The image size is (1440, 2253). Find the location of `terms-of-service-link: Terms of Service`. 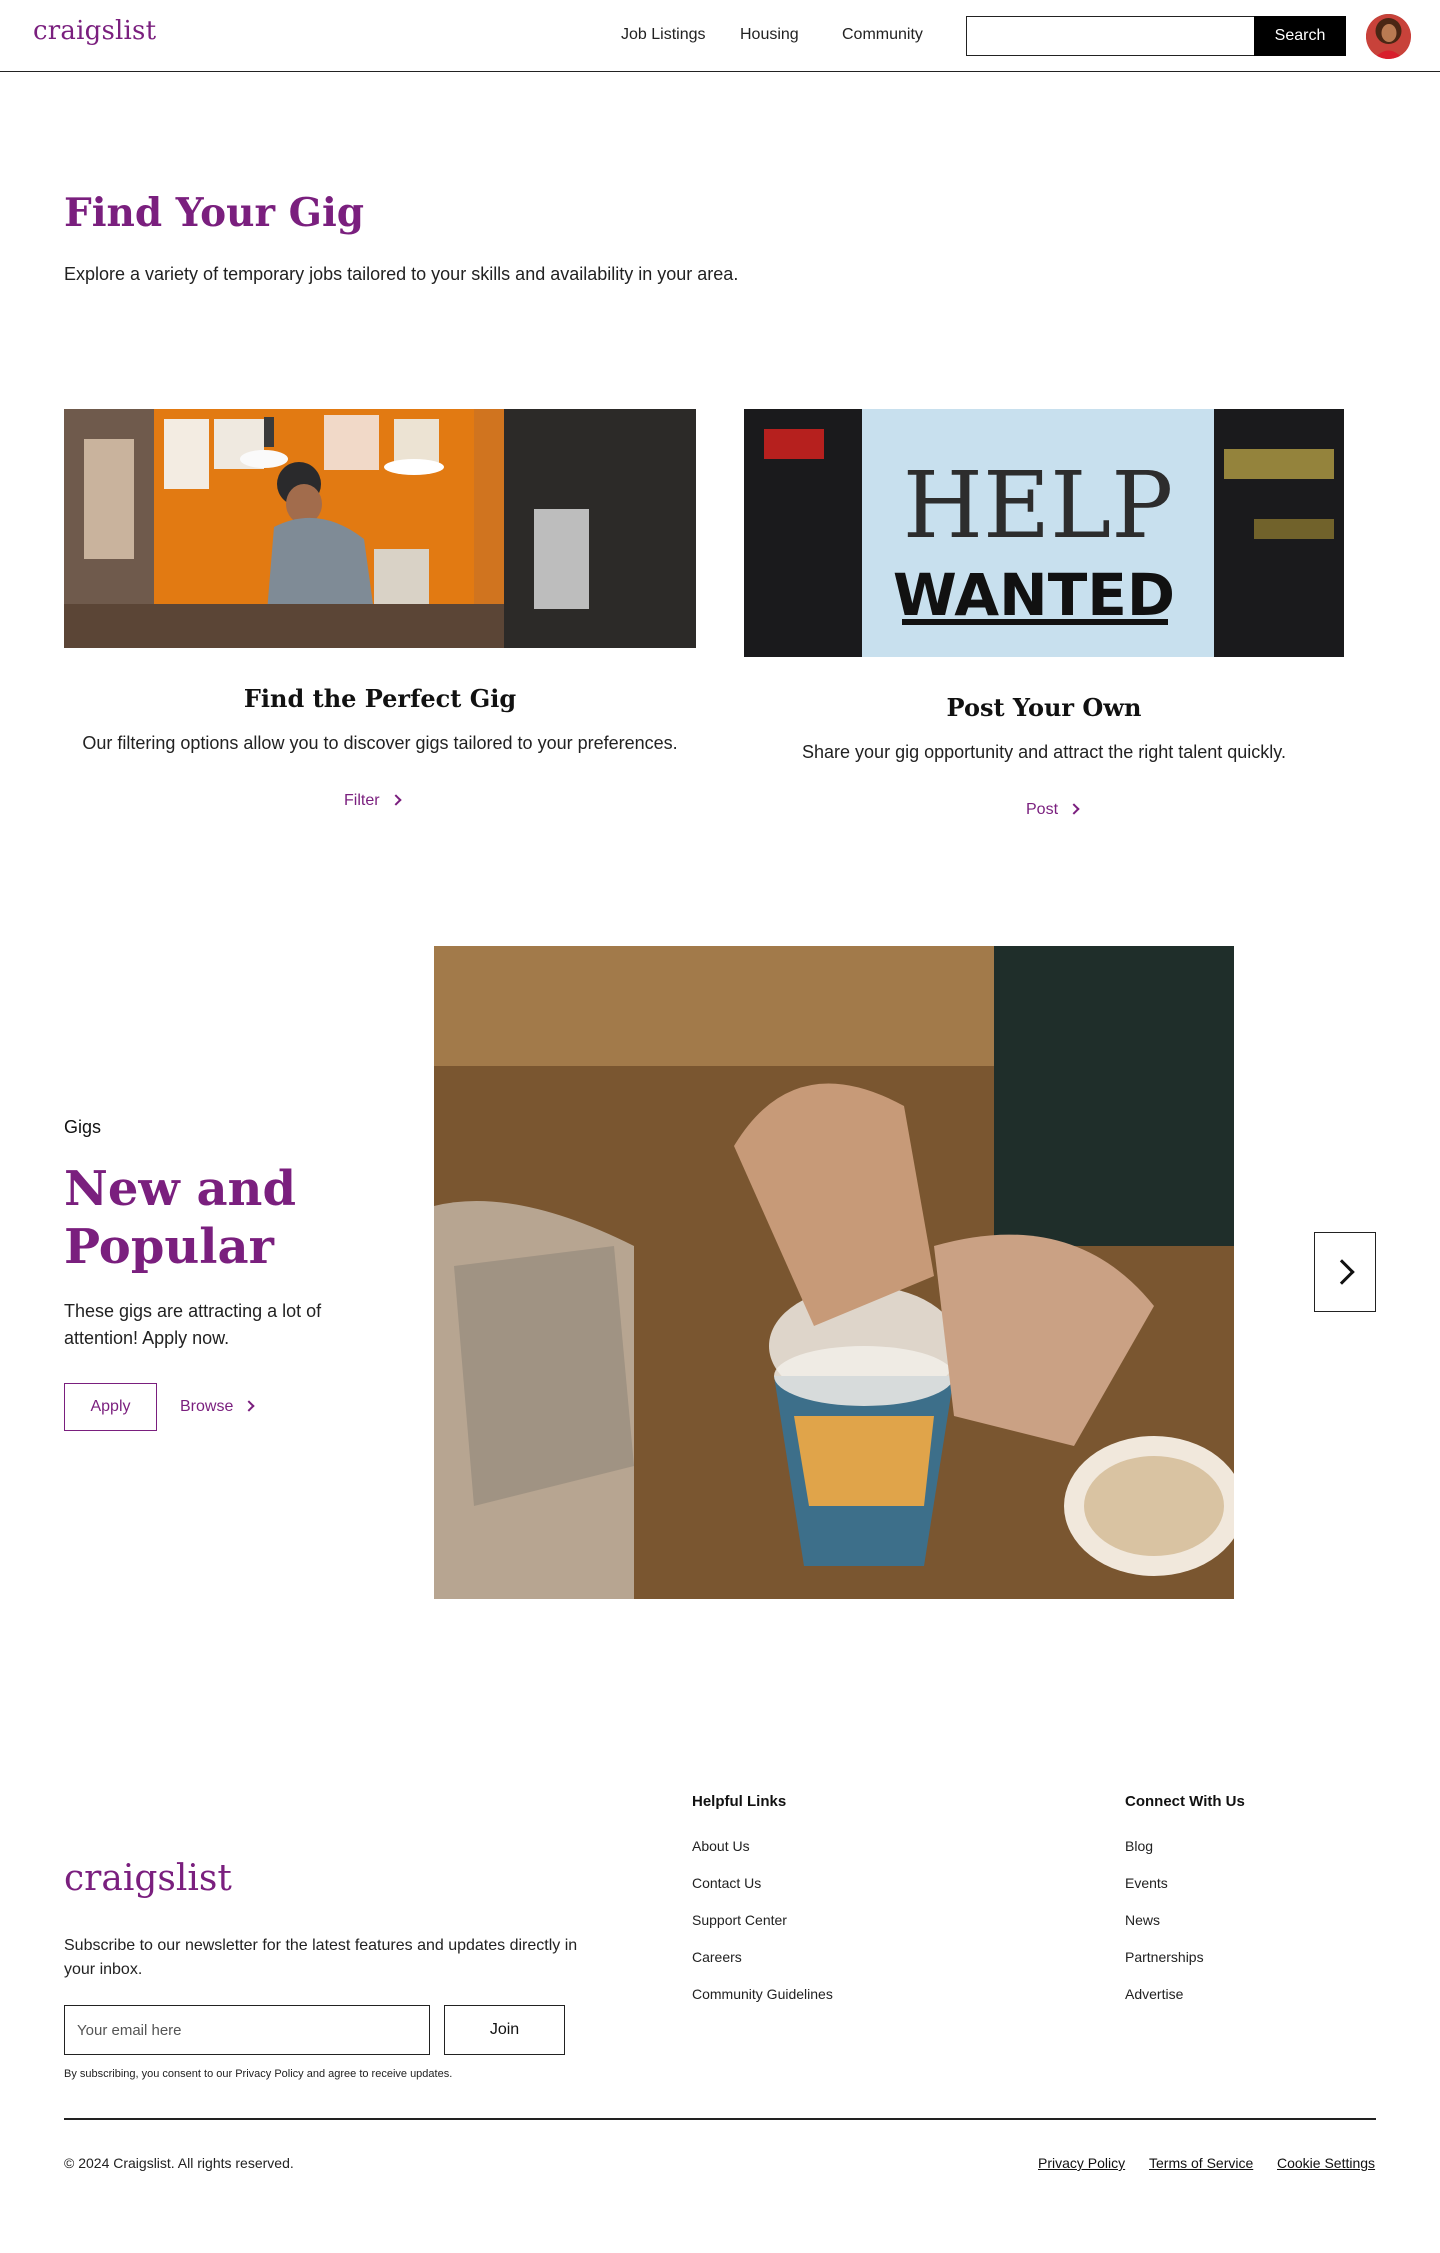

terms-of-service-link: Terms of Service is located at coordinates (1201, 2163).